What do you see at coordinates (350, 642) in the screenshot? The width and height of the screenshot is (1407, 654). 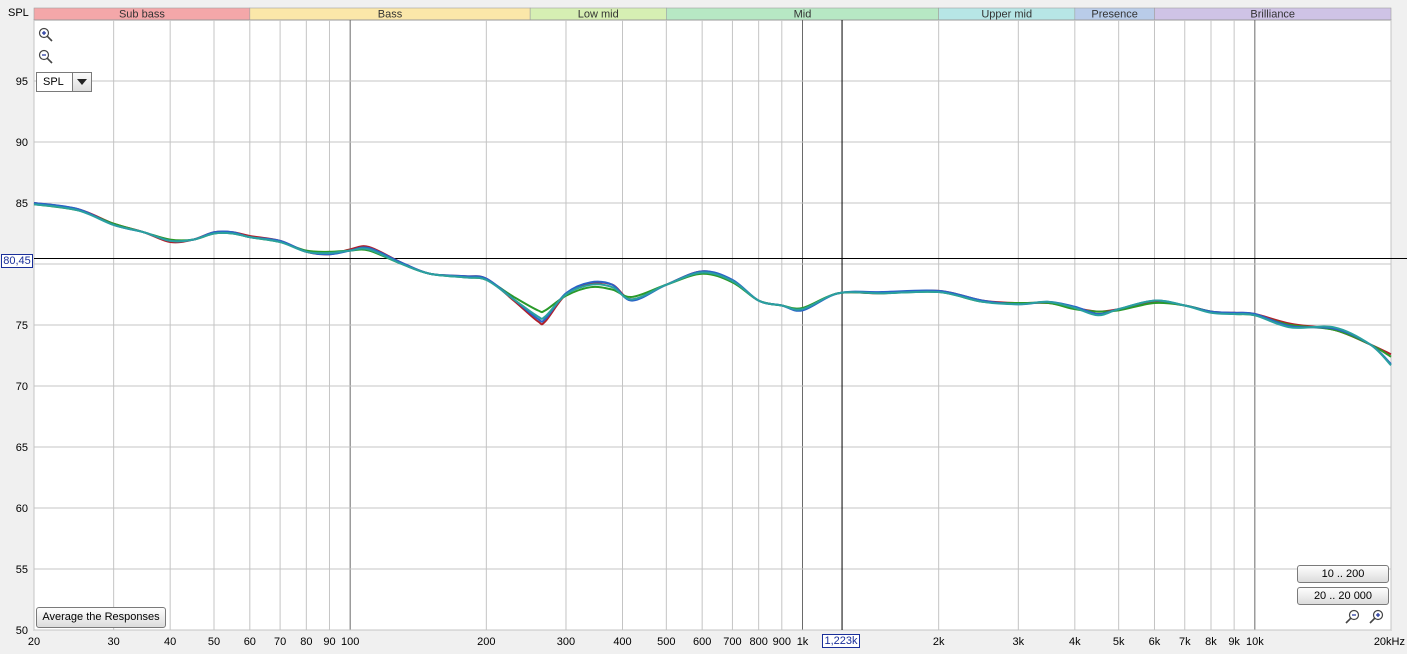 I see `x-tick-label: 100` at bounding box center [350, 642].